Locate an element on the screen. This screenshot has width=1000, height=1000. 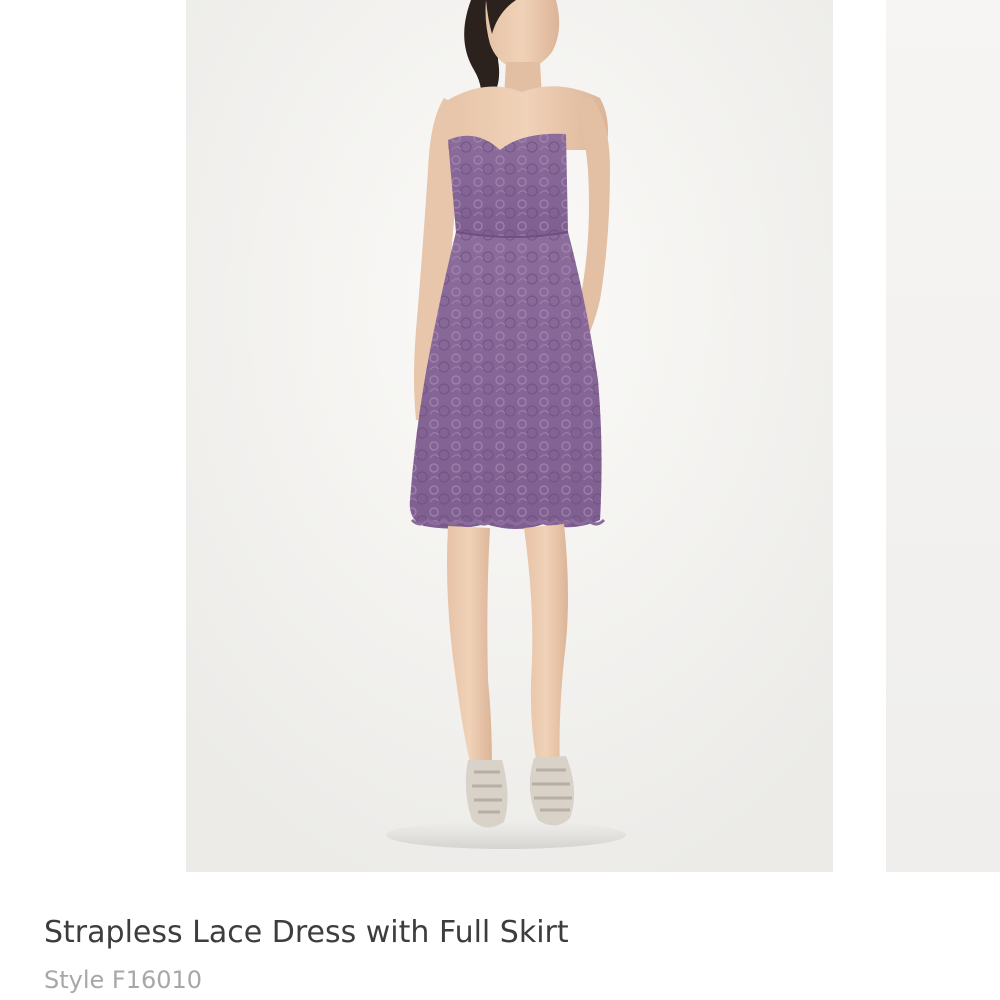
product-style-number: Style F16010 is located at coordinates (123, 980).